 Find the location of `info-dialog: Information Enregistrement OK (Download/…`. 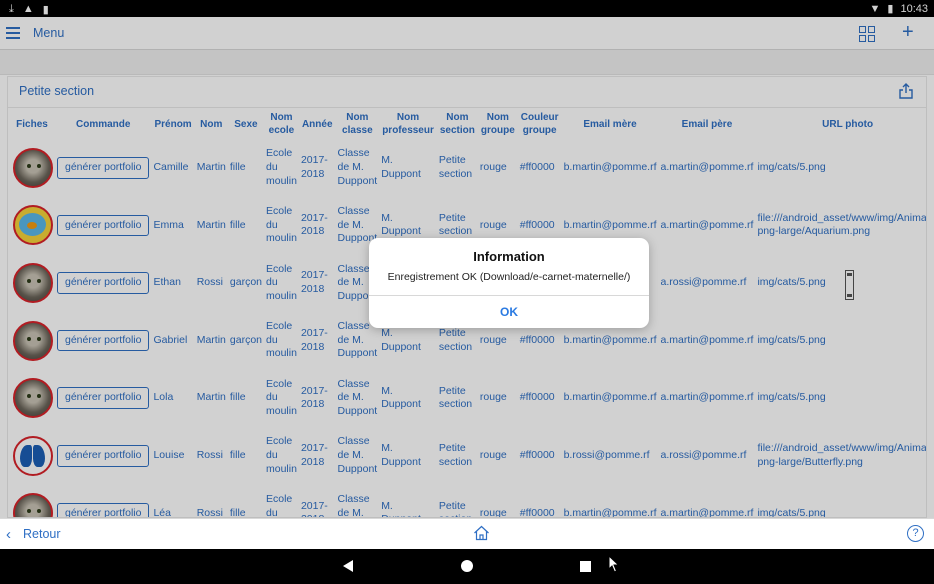

info-dialog: Information Enregistrement OK (Download/… is located at coordinates (509, 283).